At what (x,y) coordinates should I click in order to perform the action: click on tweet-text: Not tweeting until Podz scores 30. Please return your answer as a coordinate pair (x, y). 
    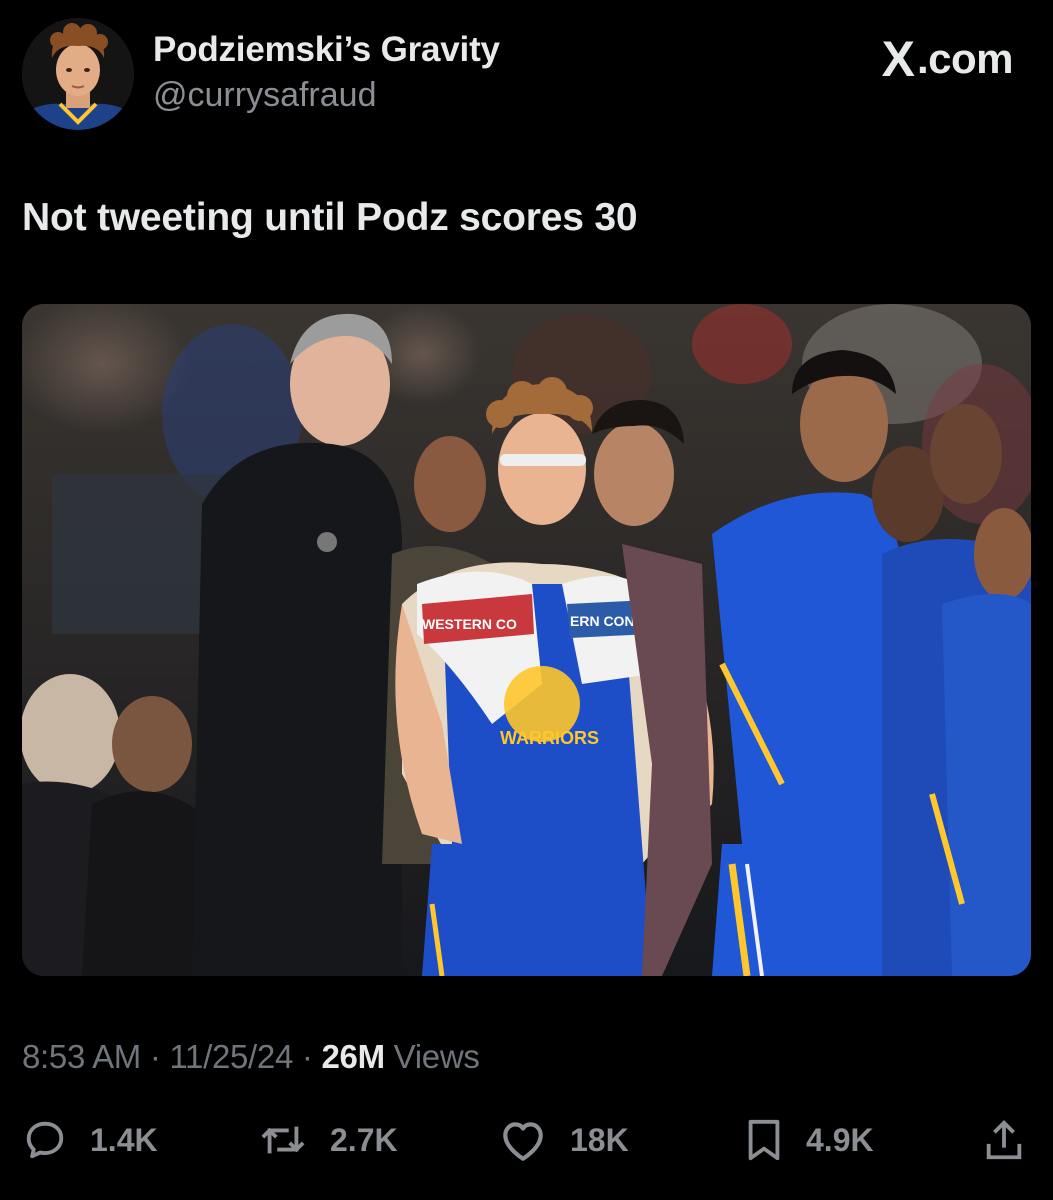
    Looking at the image, I should click on (330, 217).